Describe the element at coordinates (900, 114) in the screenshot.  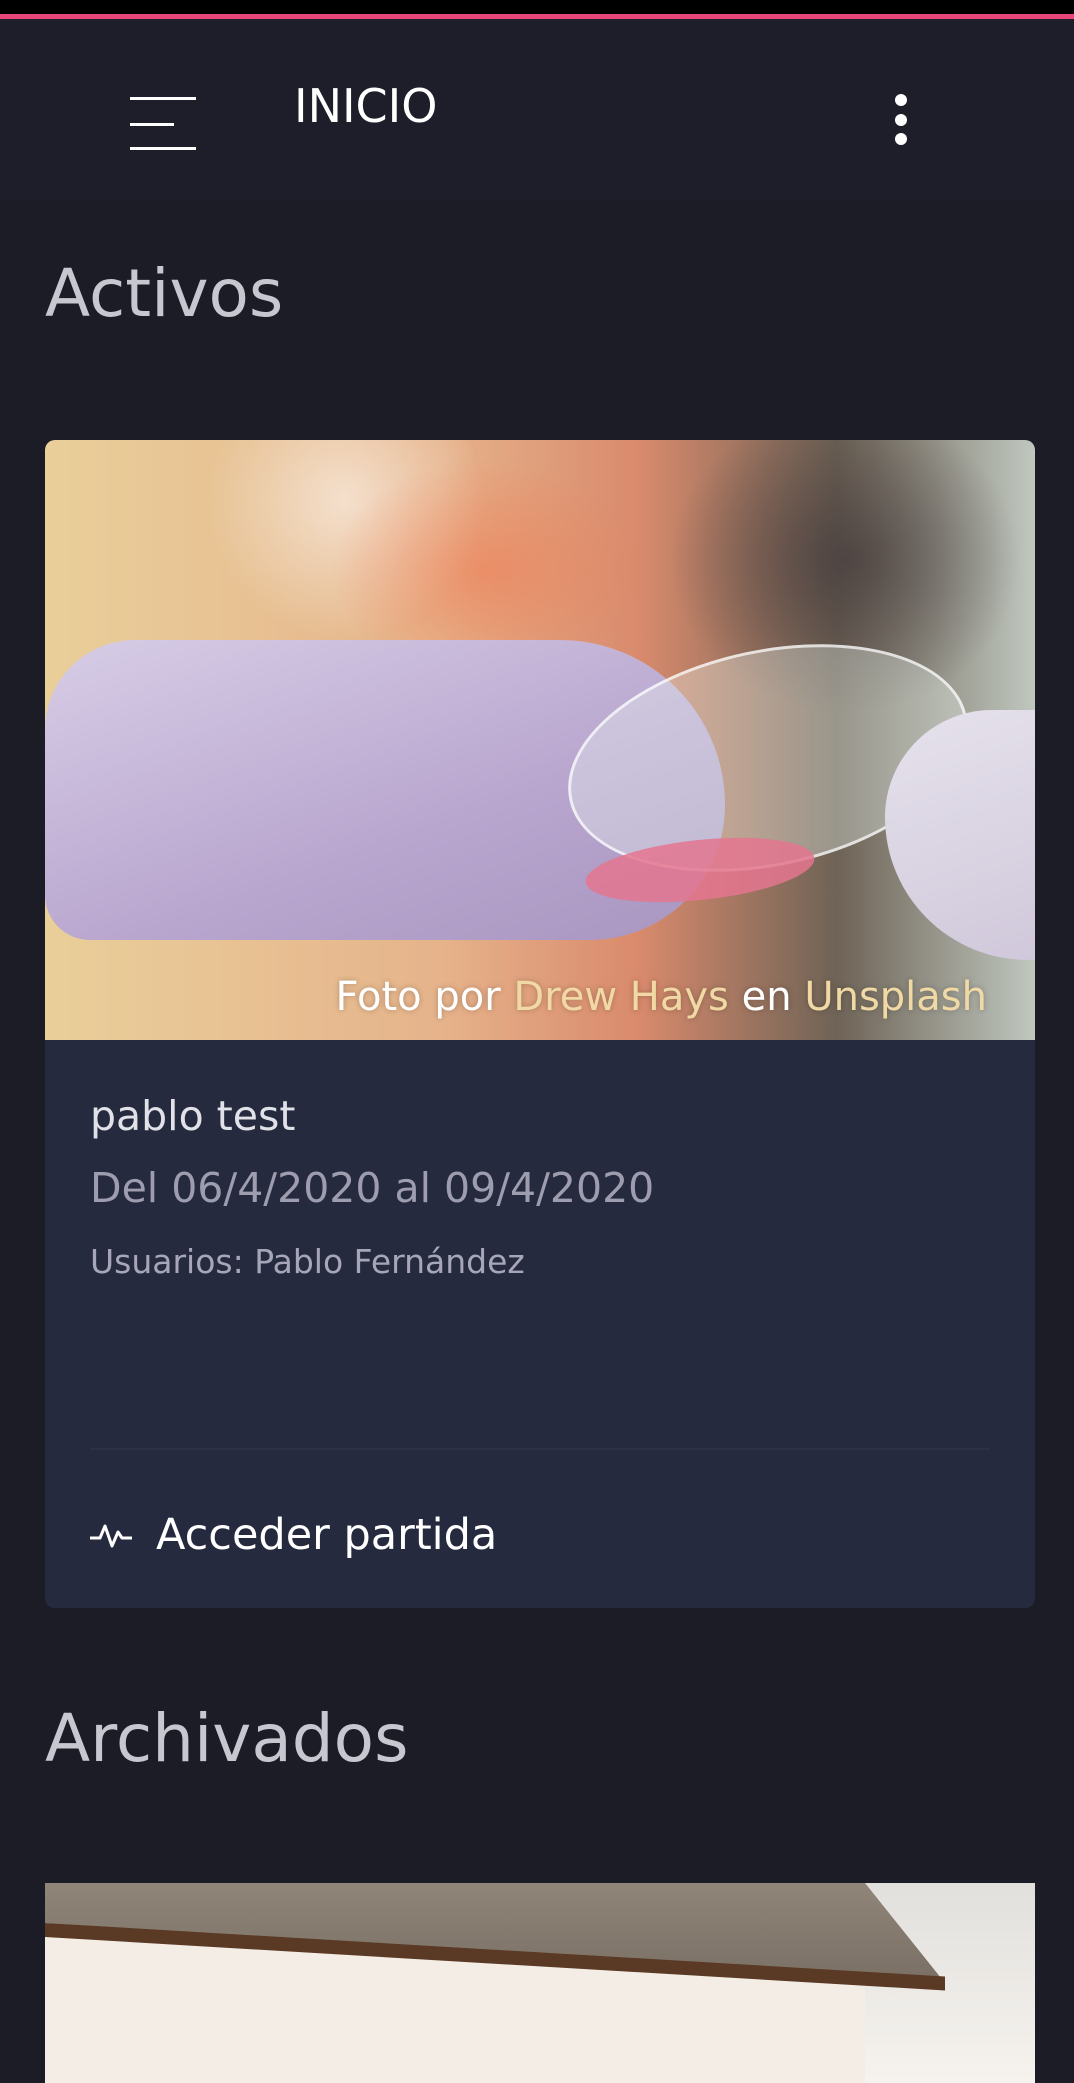
I see `more-options-button` at that location.